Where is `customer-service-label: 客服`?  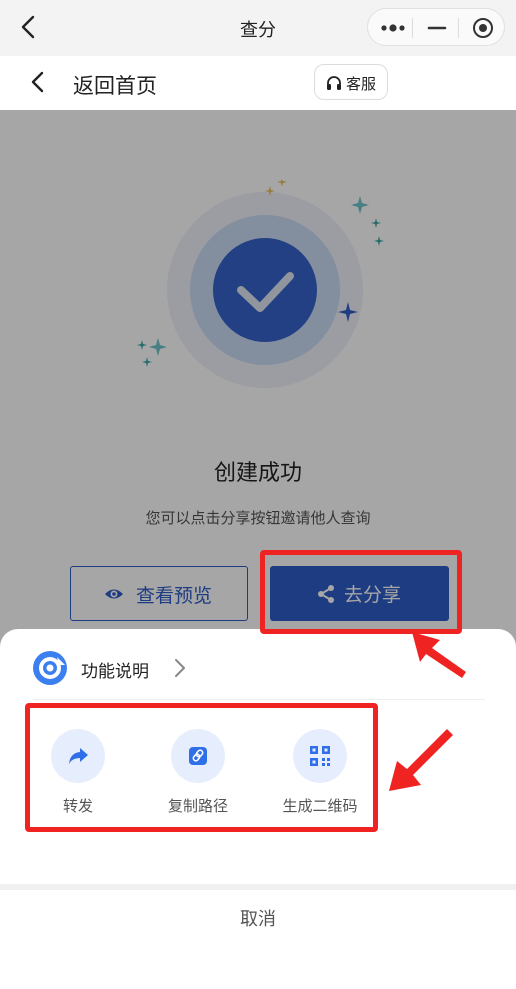 customer-service-label: 客服 is located at coordinates (361, 84).